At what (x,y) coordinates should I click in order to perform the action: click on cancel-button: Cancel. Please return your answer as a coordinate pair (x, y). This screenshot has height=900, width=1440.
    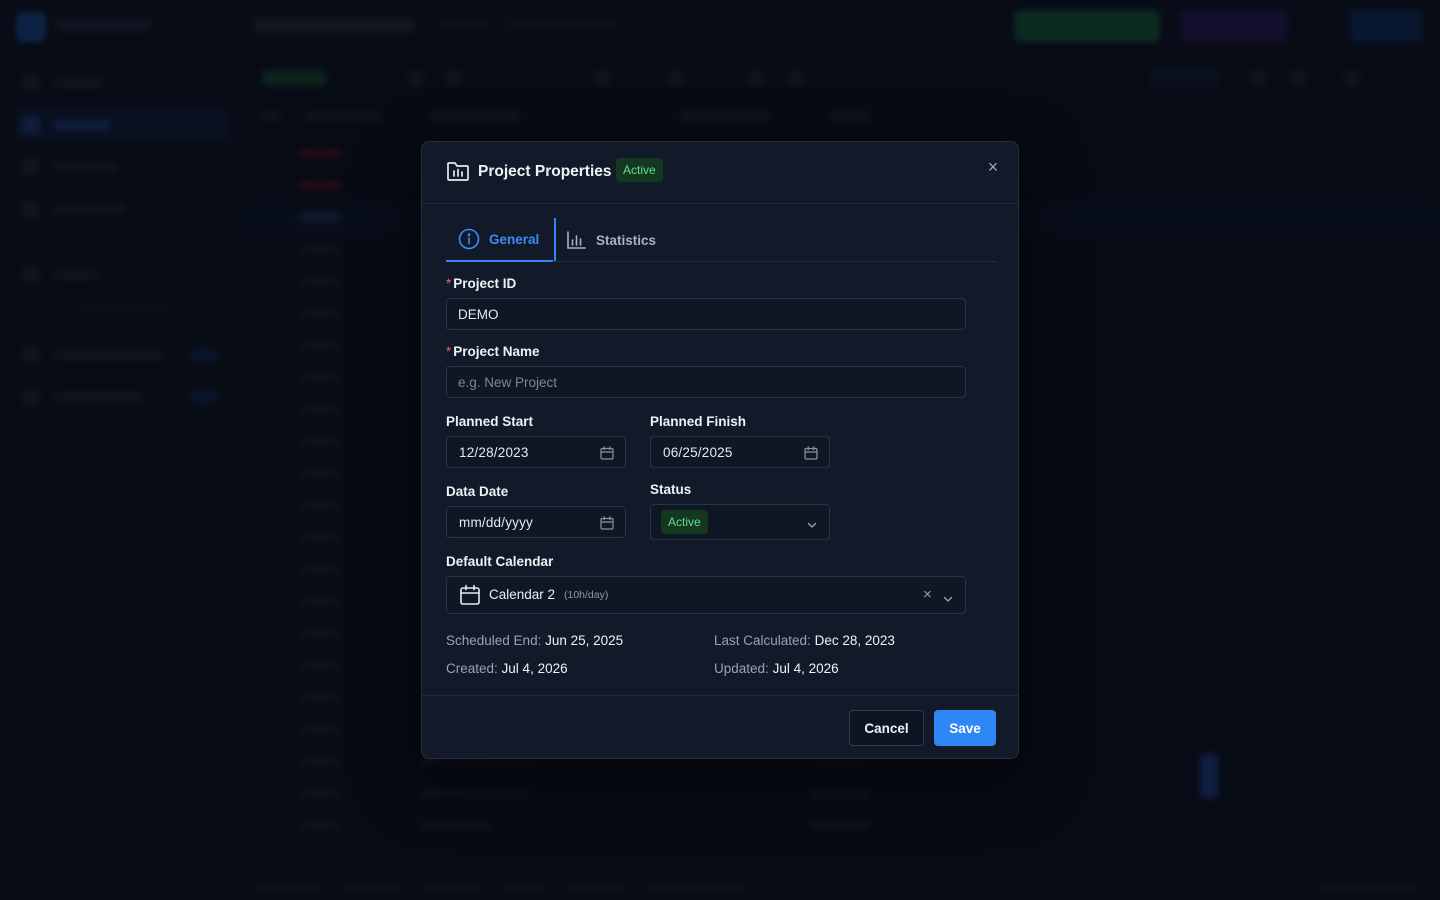
    Looking at the image, I should click on (886, 728).